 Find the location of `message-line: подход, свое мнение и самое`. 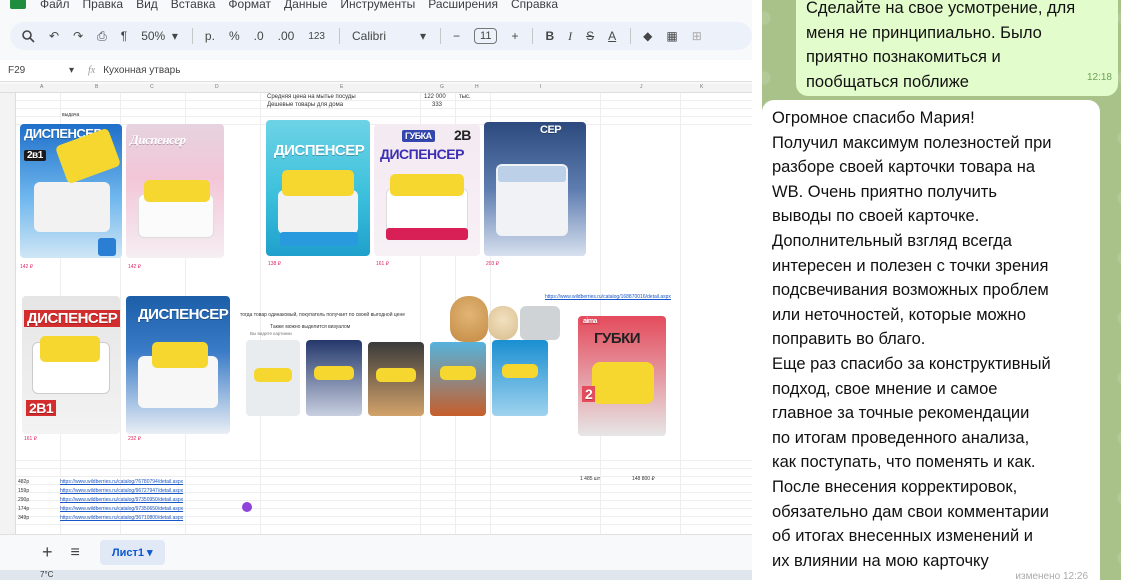

message-line: подход, свое мнение и самое is located at coordinates (885, 388).